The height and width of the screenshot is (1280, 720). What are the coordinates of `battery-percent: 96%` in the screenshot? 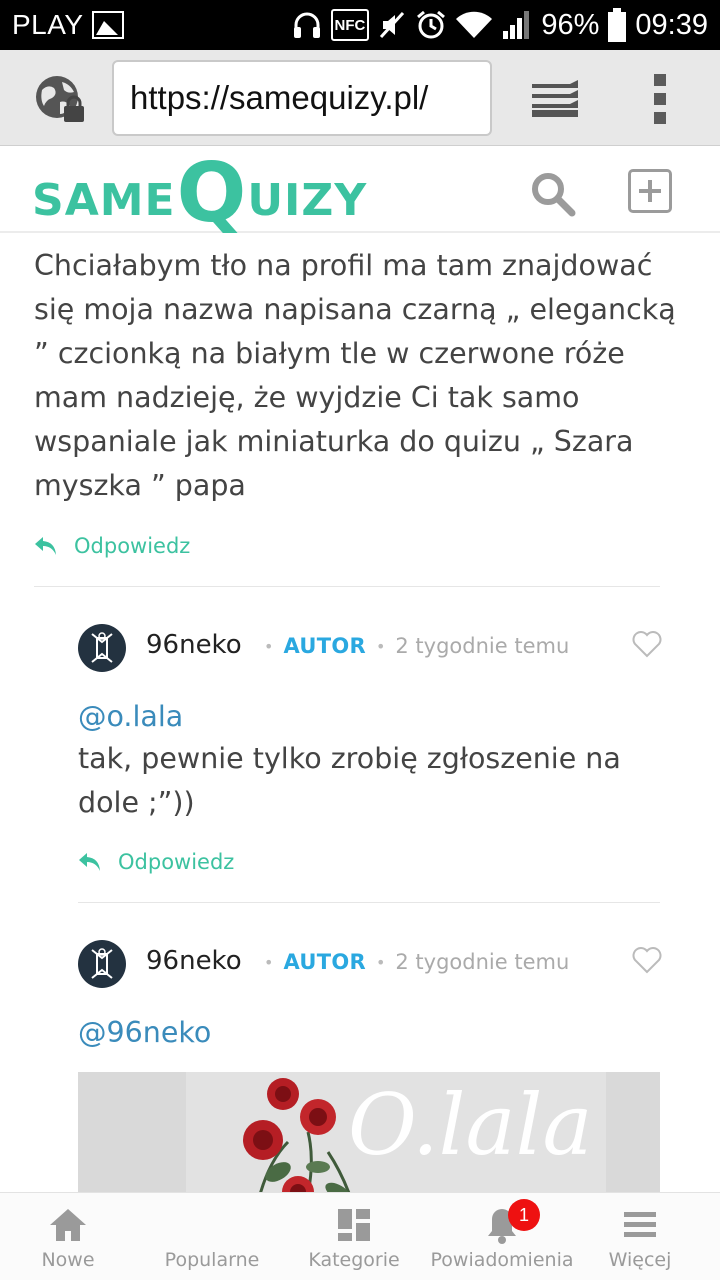 It's located at (570, 24).